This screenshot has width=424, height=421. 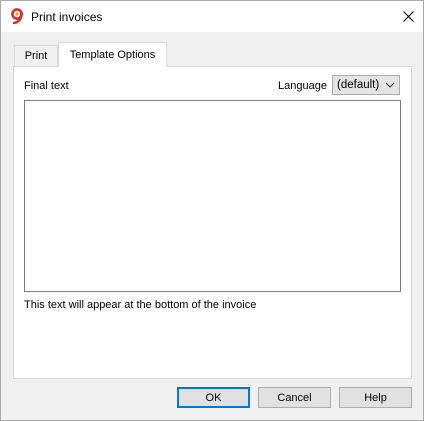 What do you see at coordinates (213, 397) in the screenshot?
I see `ok-button: OK` at bounding box center [213, 397].